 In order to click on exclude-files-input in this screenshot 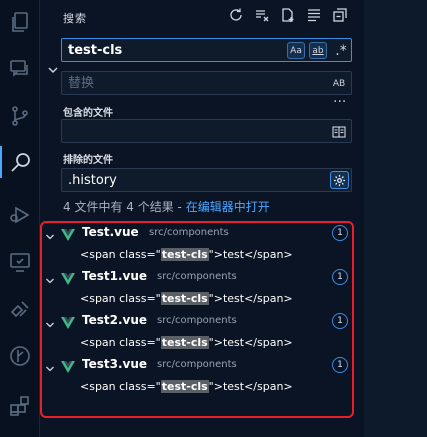, I will do `click(168, 180)`.